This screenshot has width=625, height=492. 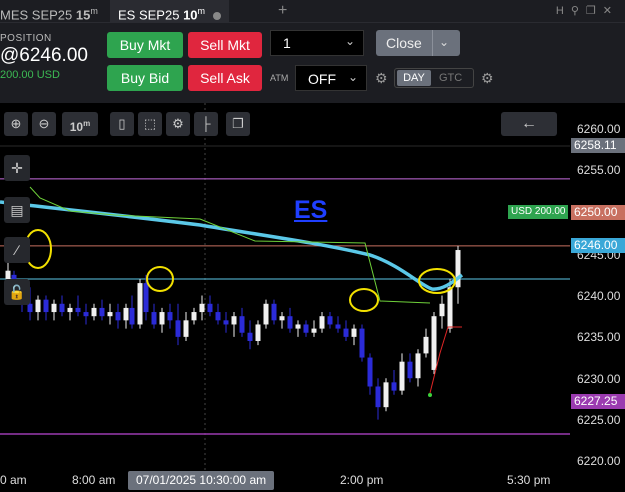 What do you see at coordinates (26, 38) in the screenshot?
I see `position-label: POSITION` at bounding box center [26, 38].